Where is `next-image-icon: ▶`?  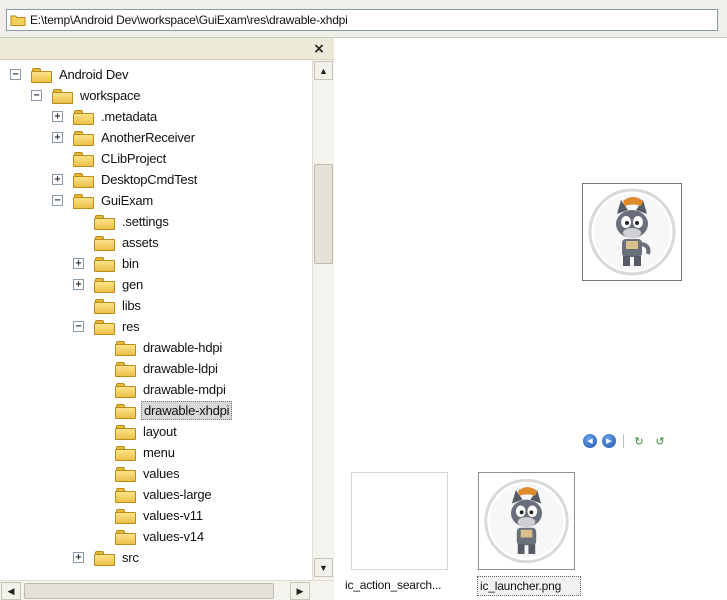
next-image-icon: ▶ is located at coordinates (609, 441).